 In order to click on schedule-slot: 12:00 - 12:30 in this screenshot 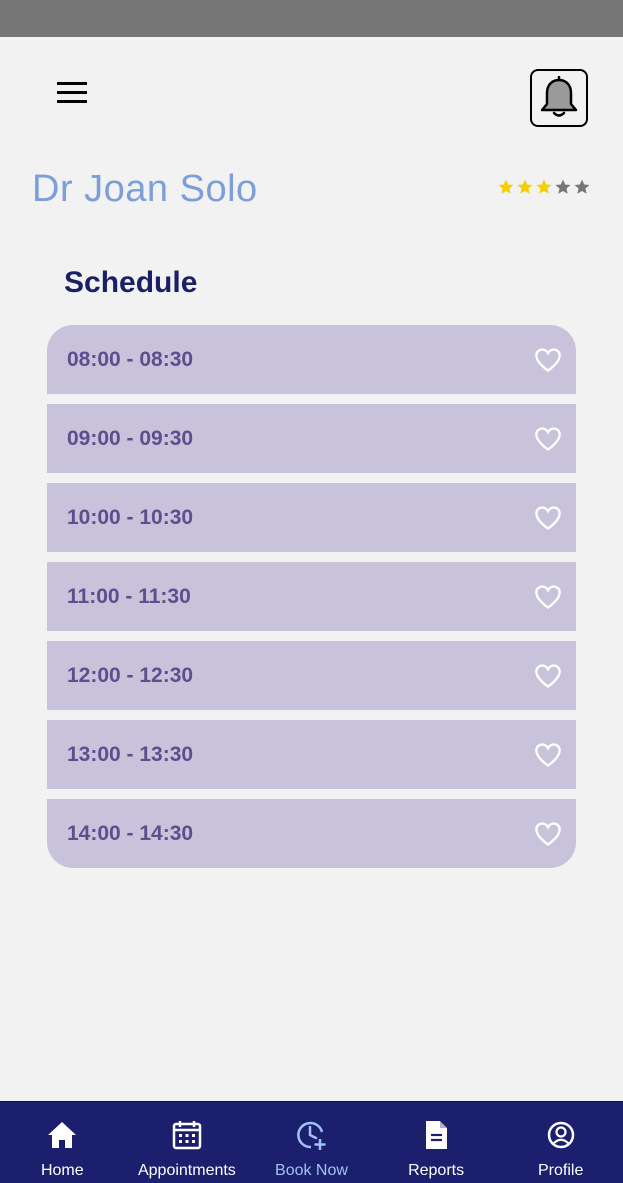, I will do `click(311, 675)`.